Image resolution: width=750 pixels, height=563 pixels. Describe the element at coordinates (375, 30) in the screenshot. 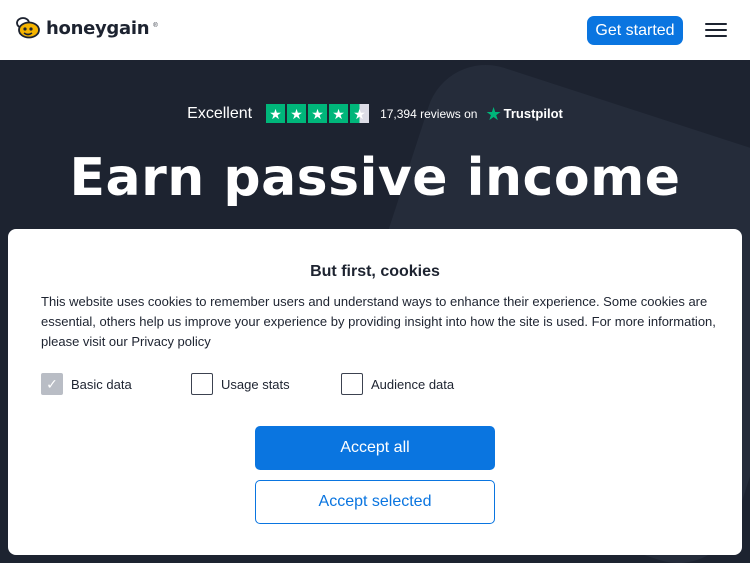

I see `site-header: honeygain ® Get started` at that location.